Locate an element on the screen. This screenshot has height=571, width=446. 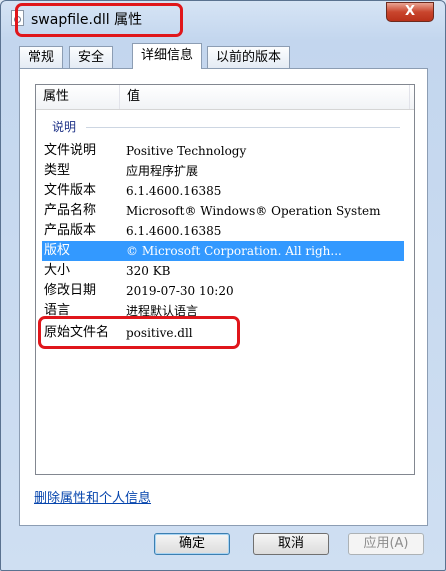
tab-general: 常规 is located at coordinates (41, 57).